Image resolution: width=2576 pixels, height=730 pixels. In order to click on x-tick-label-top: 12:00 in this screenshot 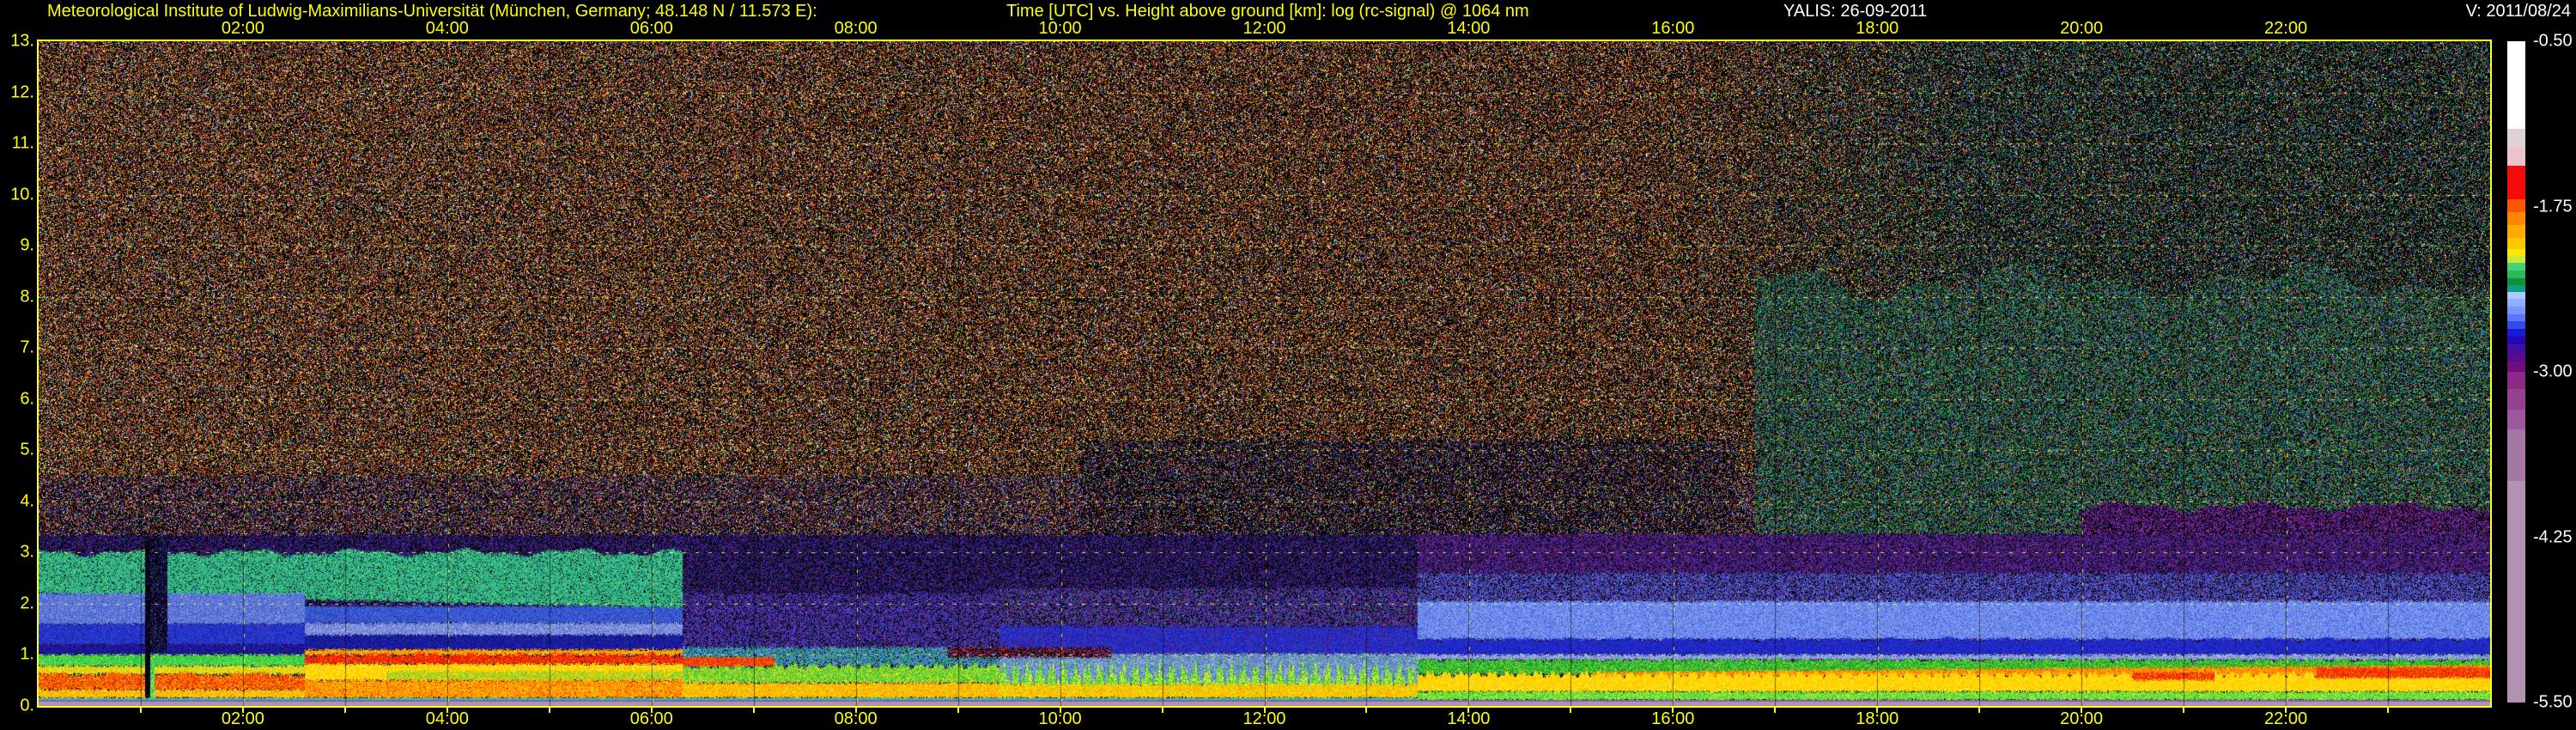, I will do `click(1264, 28)`.